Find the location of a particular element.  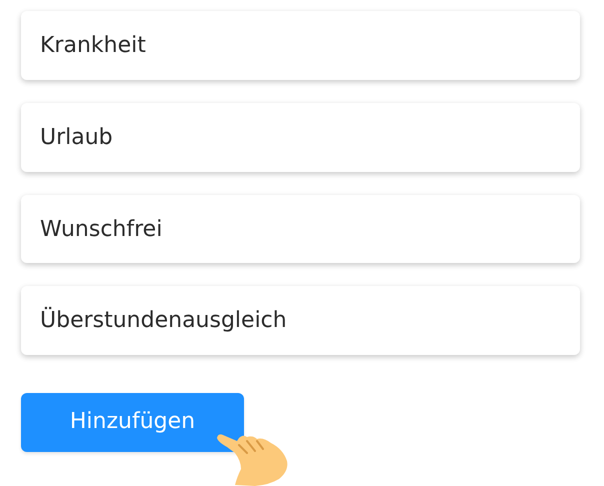

option-item: Überstundenausgleich is located at coordinates (300, 321).